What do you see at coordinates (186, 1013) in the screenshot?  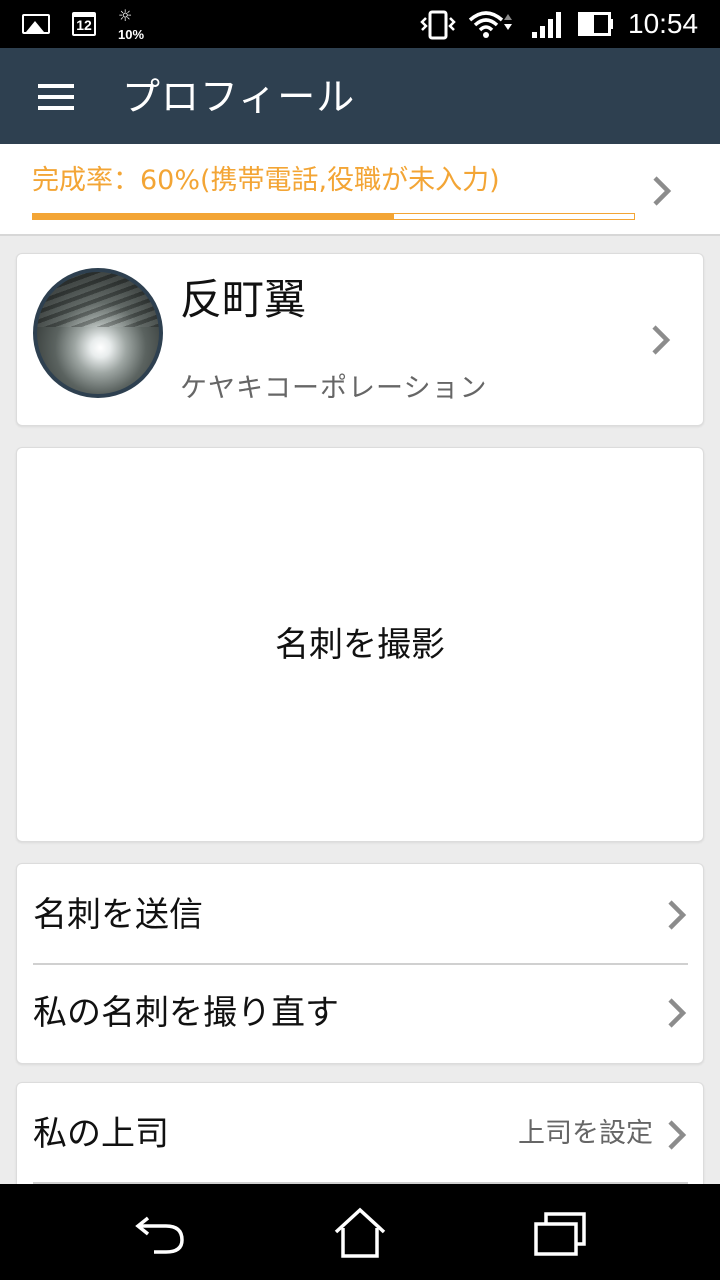 I see `retake-card-label: 私の名刺を撮り直す` at bounding box center [186, 1013].